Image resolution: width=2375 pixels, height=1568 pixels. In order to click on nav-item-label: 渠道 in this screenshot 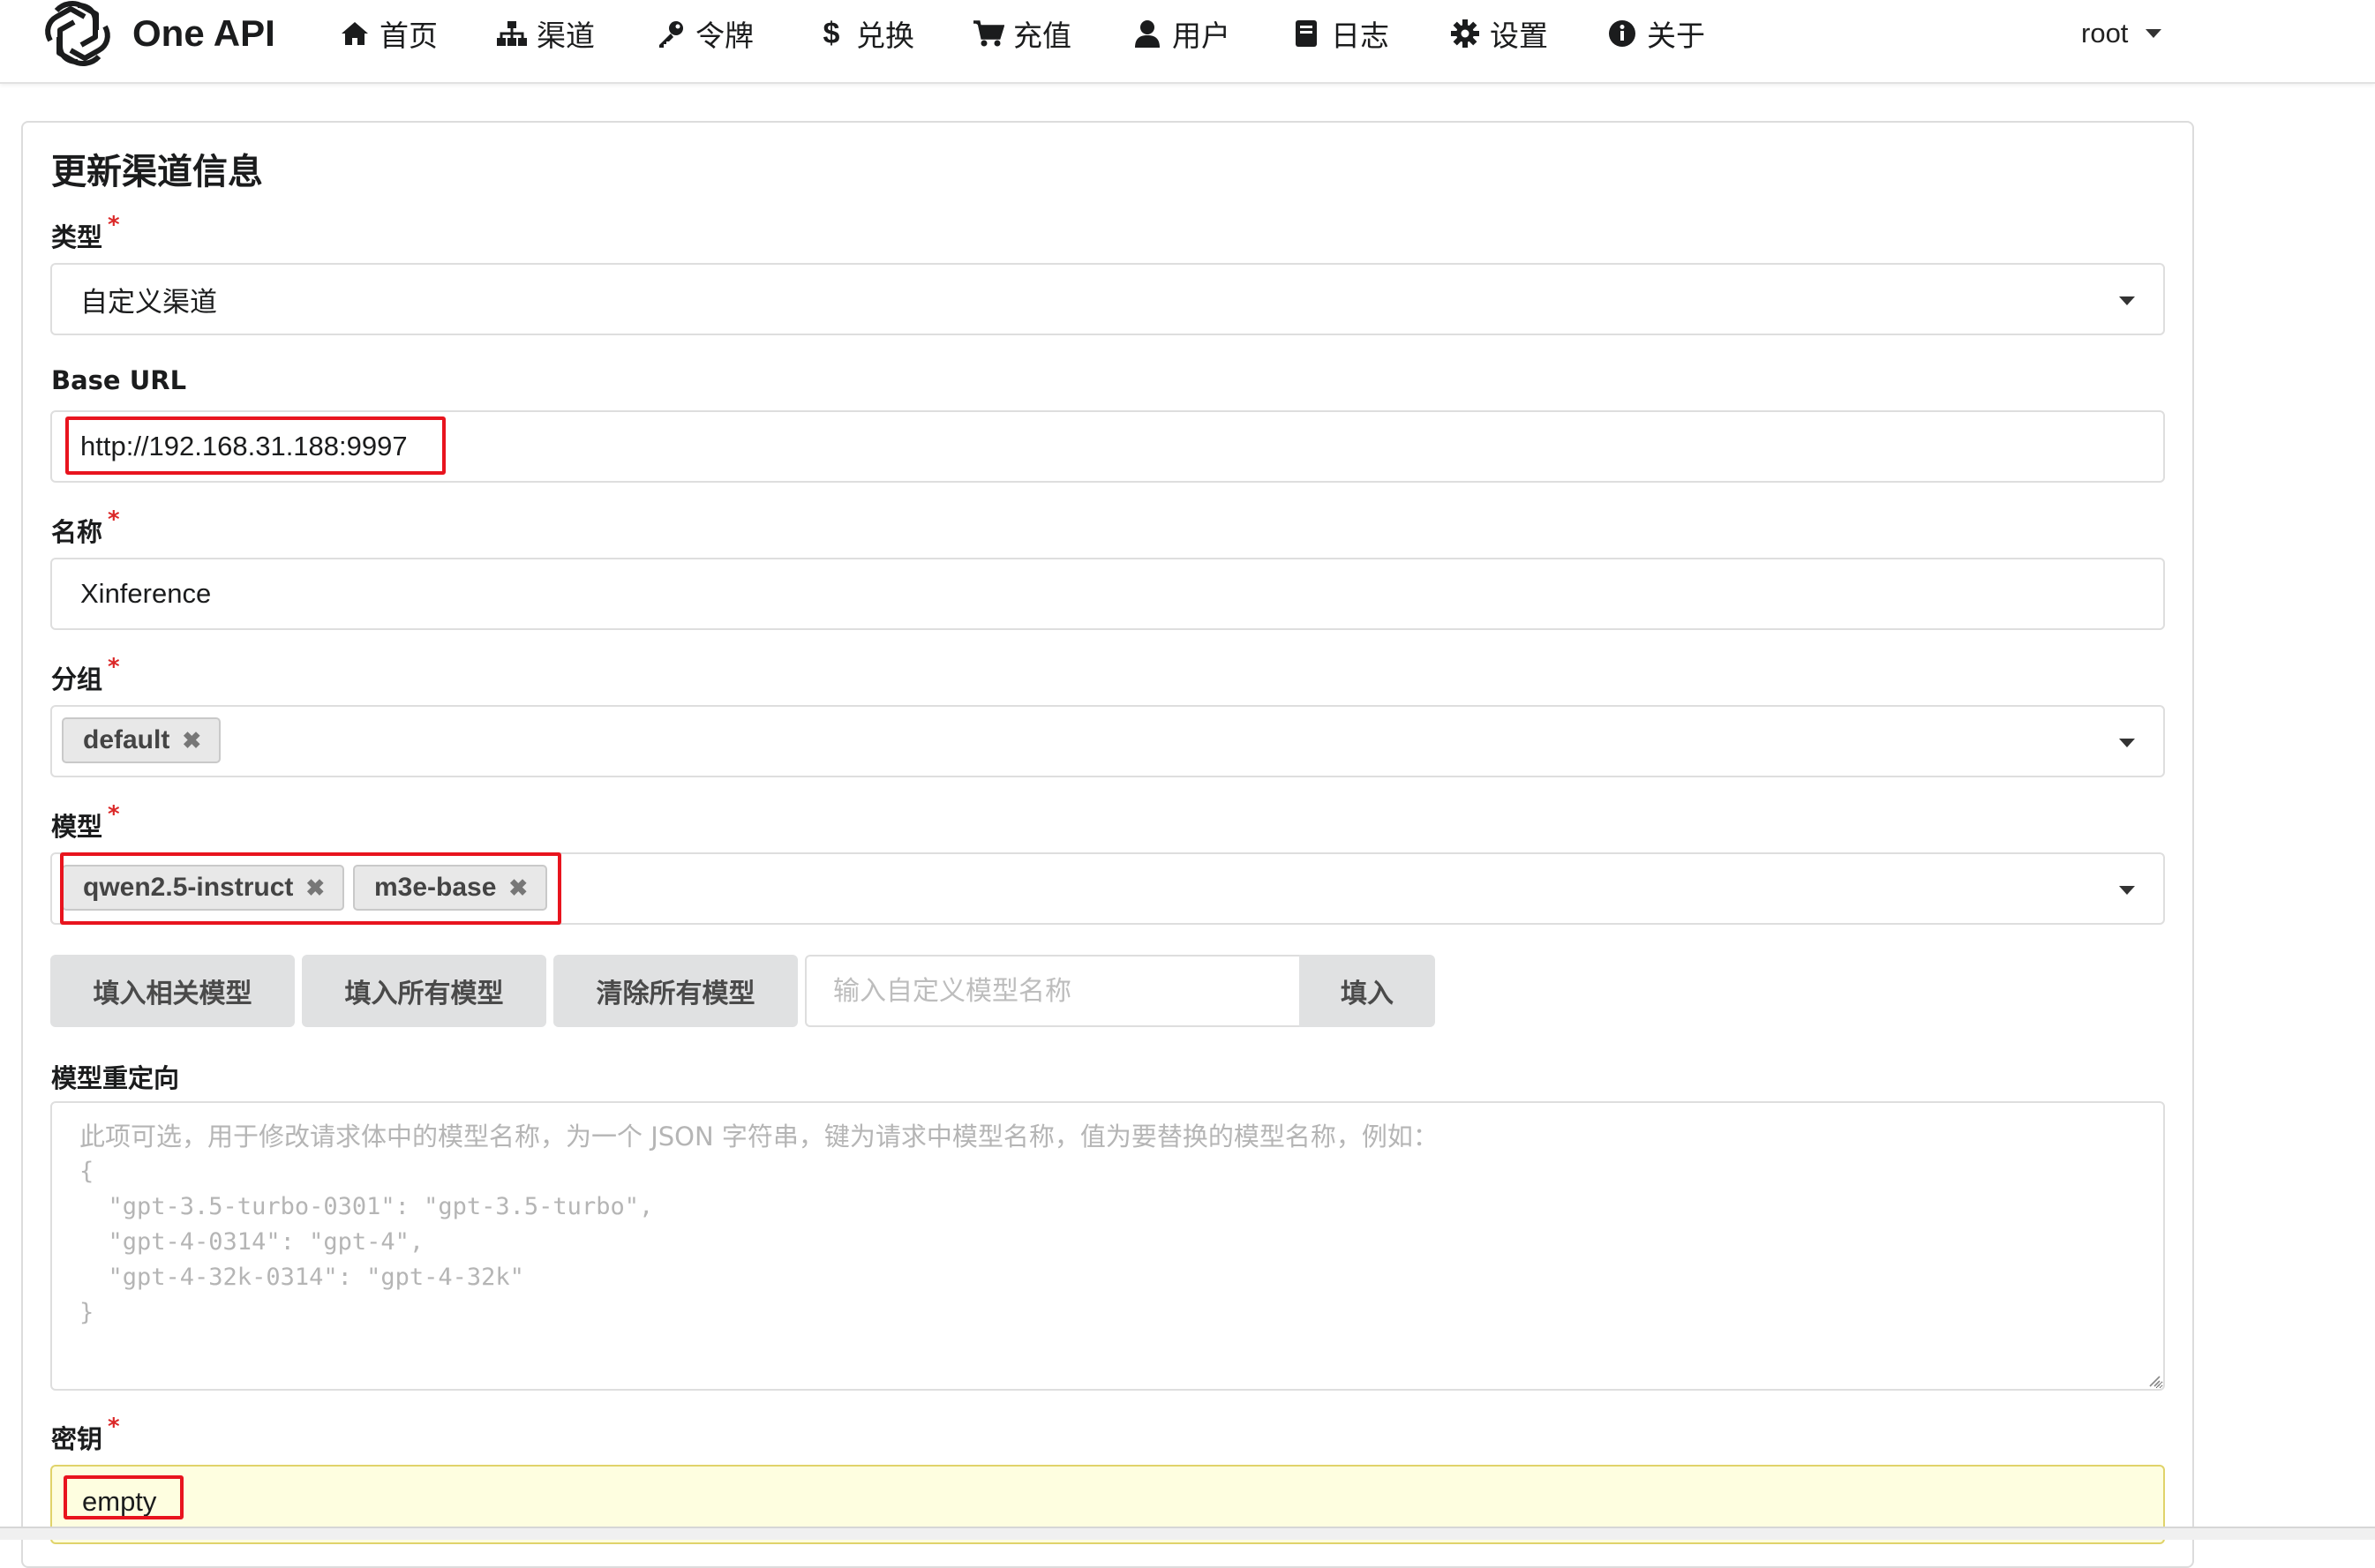, I will do `click(566, 36)`.